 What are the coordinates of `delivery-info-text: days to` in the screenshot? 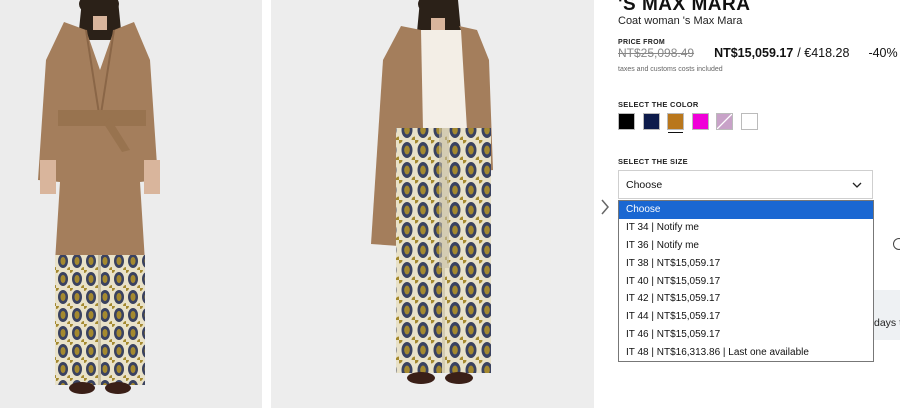 It's located at (887, 323).